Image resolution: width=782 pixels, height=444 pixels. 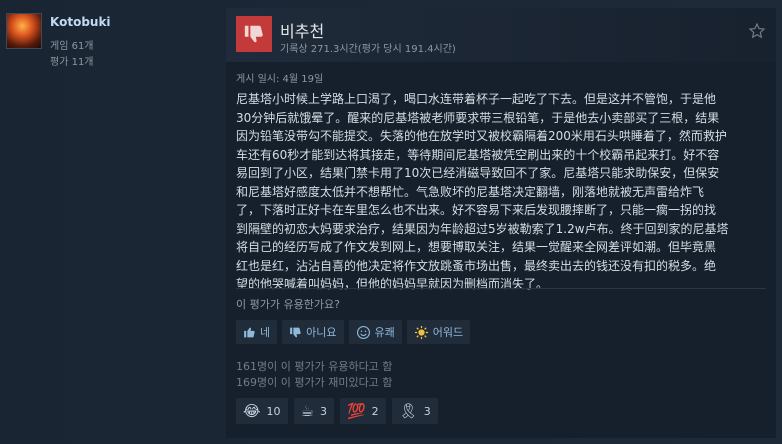 I want to click on funny-count: 169명이 이 평가가 재미있다고 함, so click(x=314, y=382).